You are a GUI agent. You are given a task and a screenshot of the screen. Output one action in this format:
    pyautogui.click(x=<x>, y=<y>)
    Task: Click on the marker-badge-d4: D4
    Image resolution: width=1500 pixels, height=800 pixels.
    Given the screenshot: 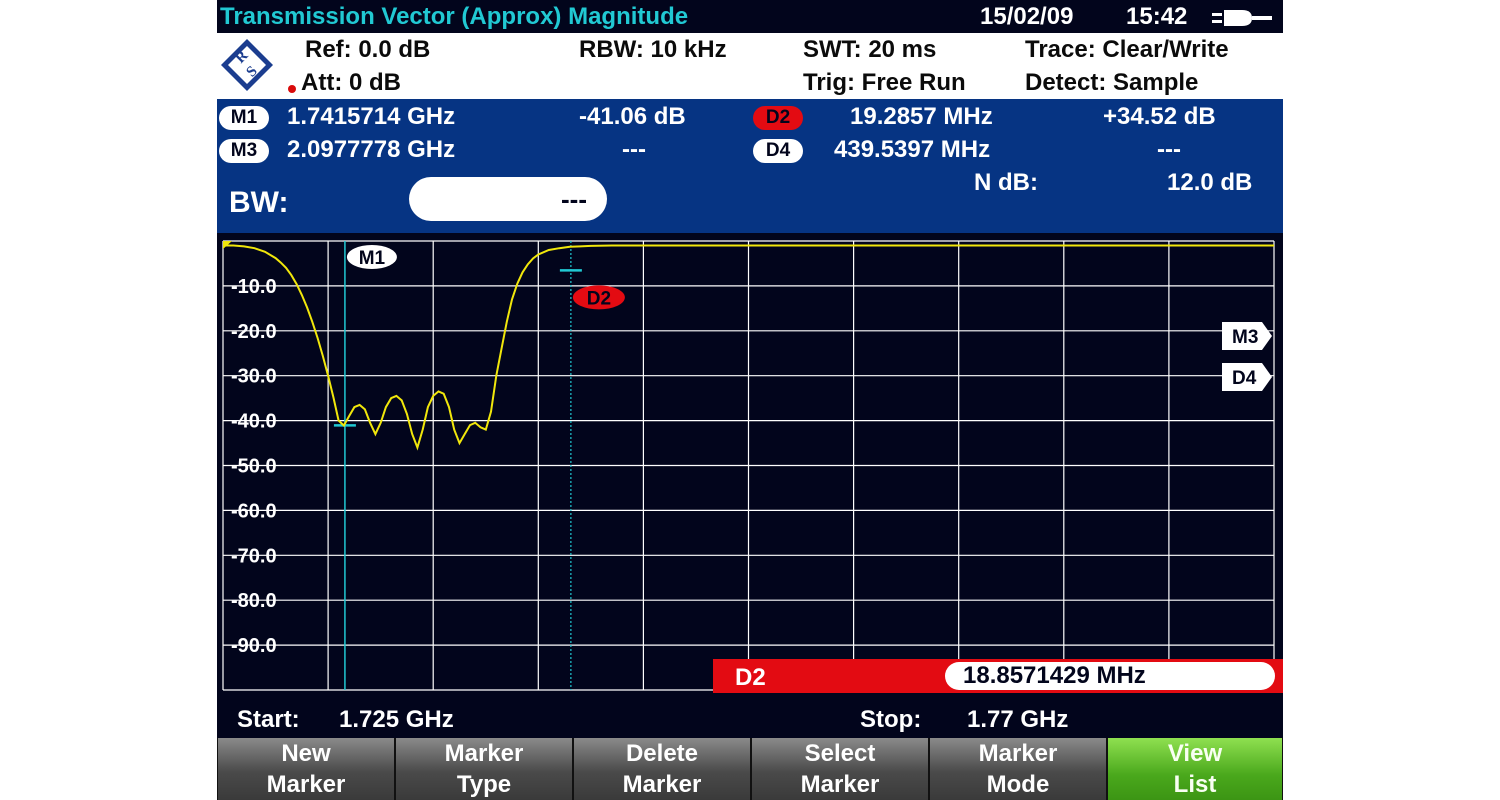 What is the action you would take?
    pyautogui.click(x=778, y=151)
    